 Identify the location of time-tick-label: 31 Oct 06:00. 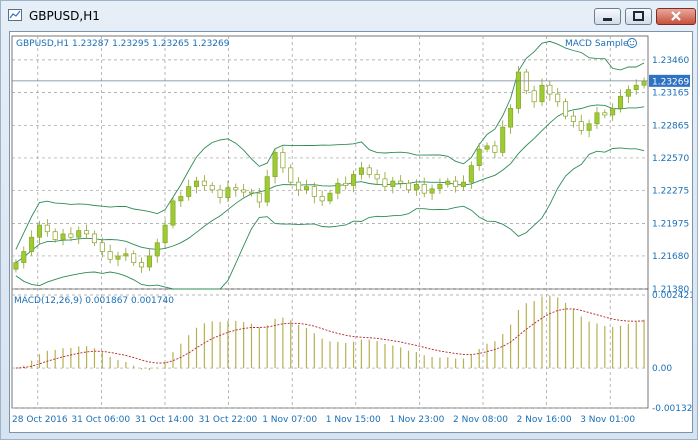
(100, 420).